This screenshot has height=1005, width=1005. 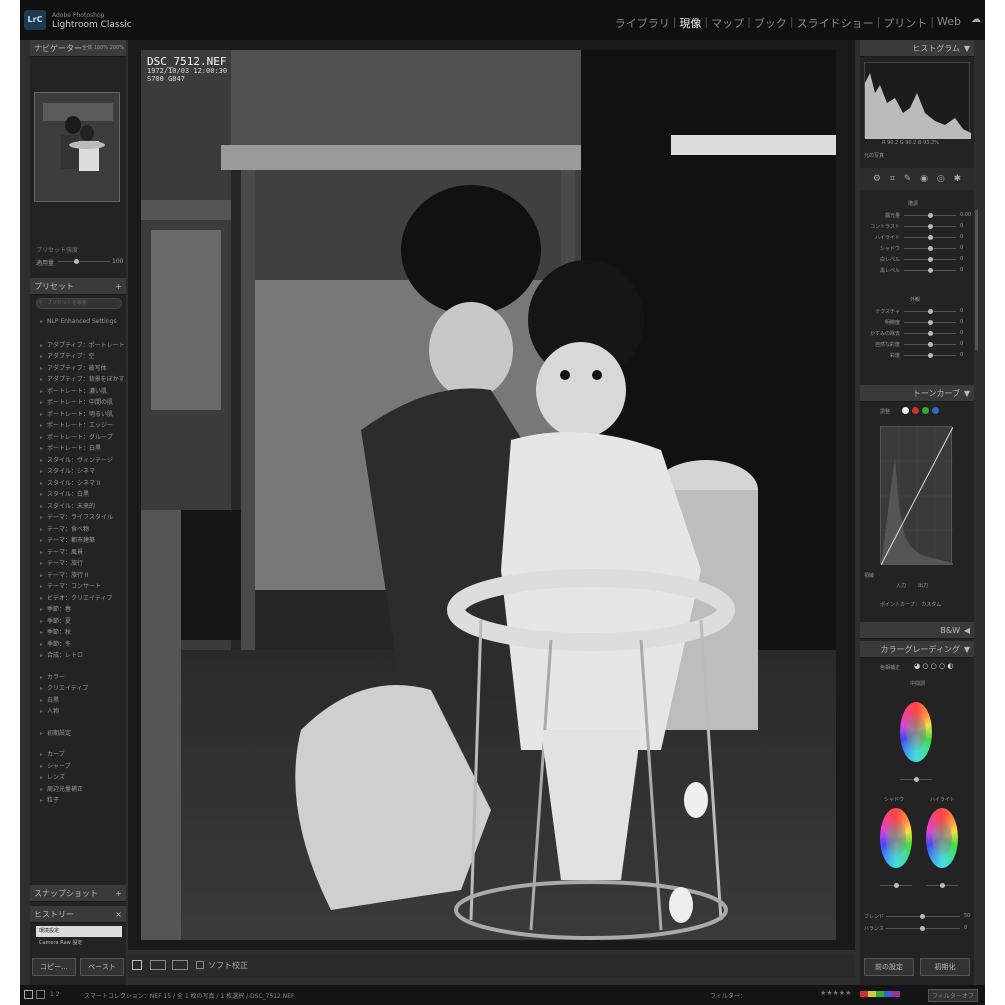 I want to click on preset-group-item: ▸ ポートレート：明るい肌, so click(x=76, y=413).